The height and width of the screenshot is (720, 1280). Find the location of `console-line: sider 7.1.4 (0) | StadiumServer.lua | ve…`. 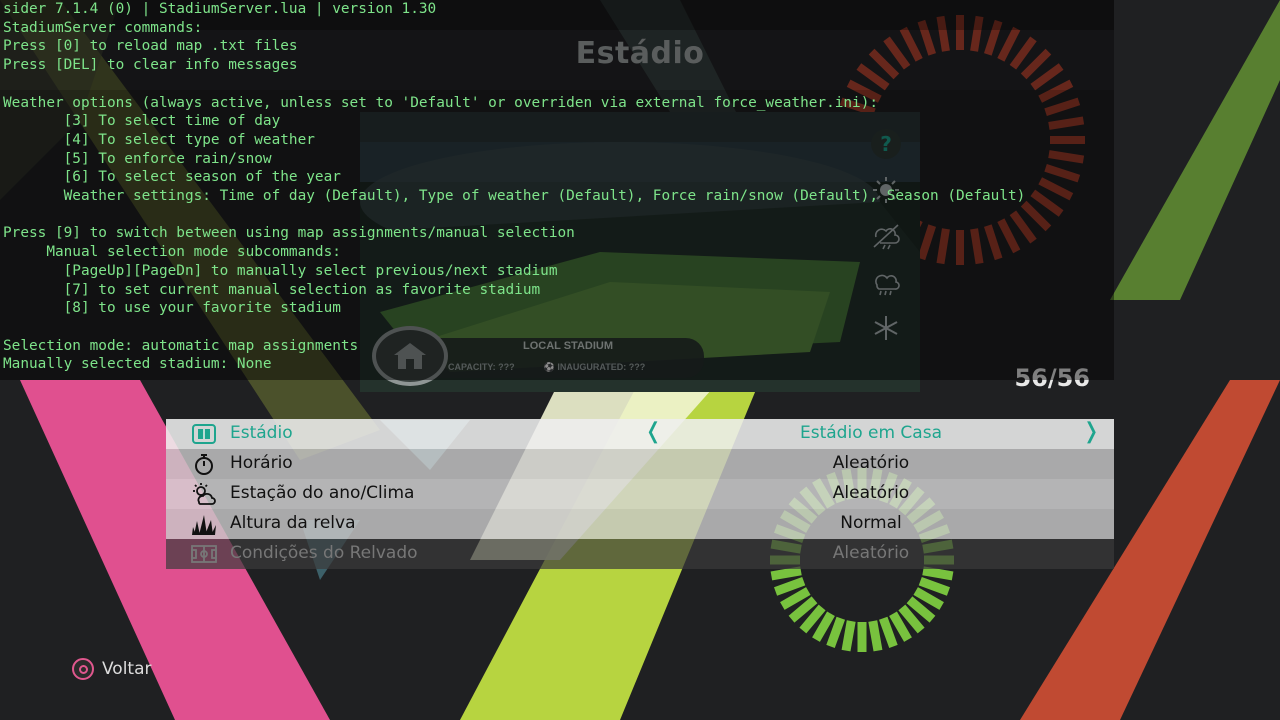

console-line: sider 7.1.4 (0) | StadiumServer.lua | ve… is located at coordinates (220, 9).